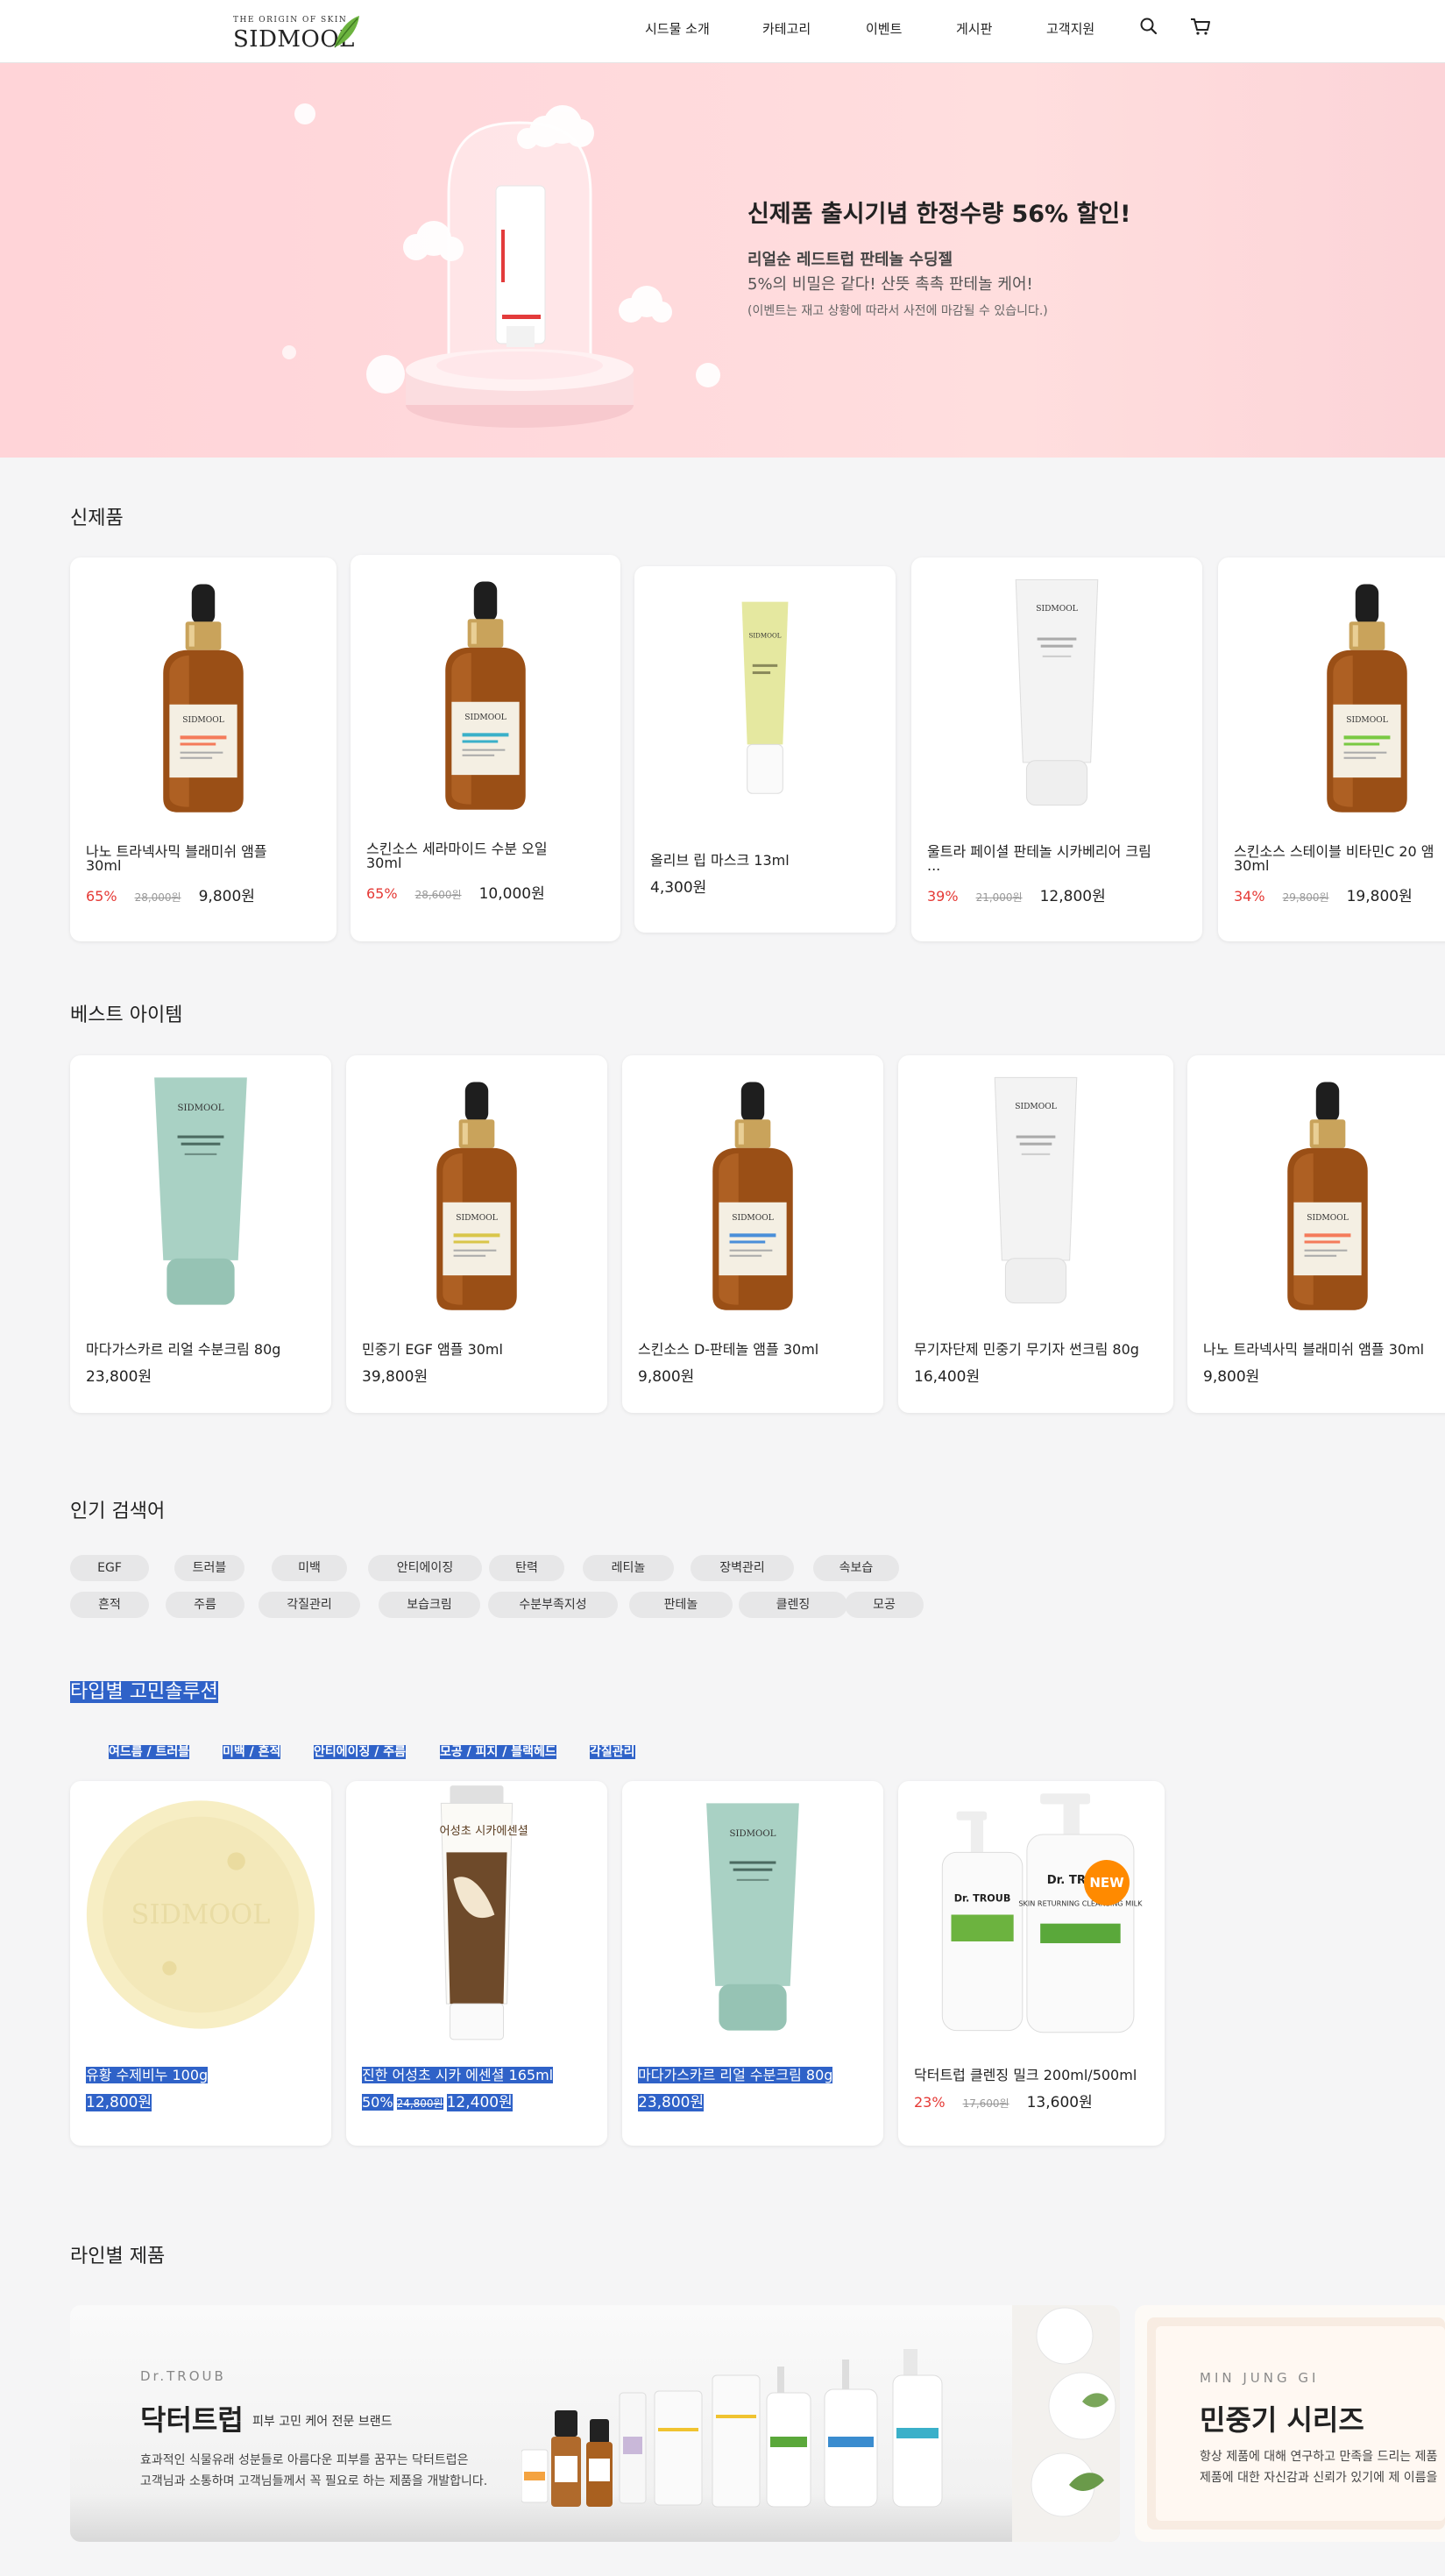  I want to click on type-product-card: SIDMOOL 마다가스카르 리얼 수분크림 80g 23,800원, so click(752, 1964).